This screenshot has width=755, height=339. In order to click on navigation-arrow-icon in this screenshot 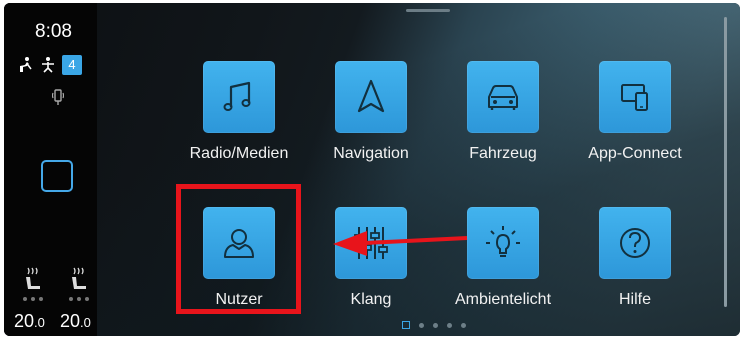, I will do `click(371, 96)`.